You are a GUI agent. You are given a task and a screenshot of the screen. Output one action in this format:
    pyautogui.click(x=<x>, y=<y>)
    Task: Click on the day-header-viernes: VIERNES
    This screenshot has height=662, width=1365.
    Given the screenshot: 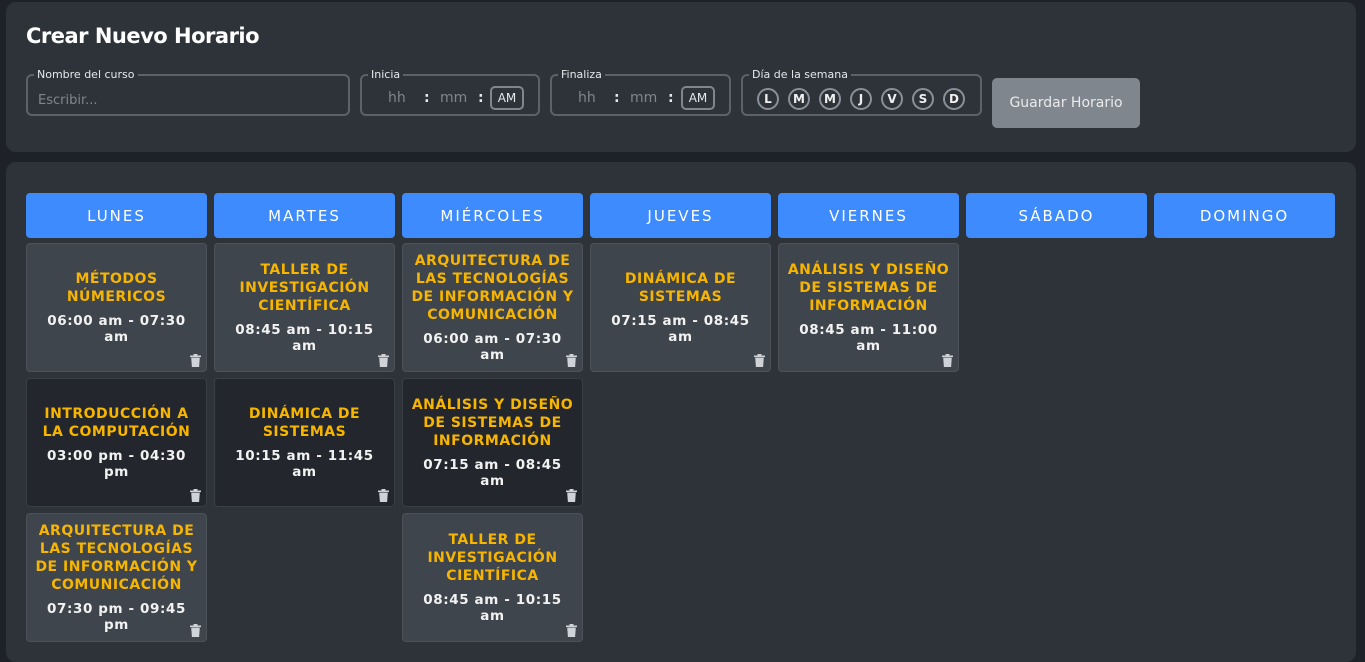 What is the action you would take?
    pyautogui.click(x=868, y=215)
    